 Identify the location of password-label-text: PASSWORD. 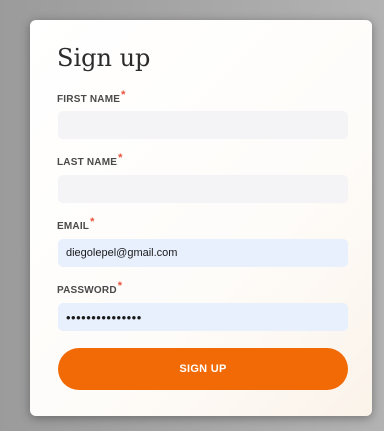
(87, 290).